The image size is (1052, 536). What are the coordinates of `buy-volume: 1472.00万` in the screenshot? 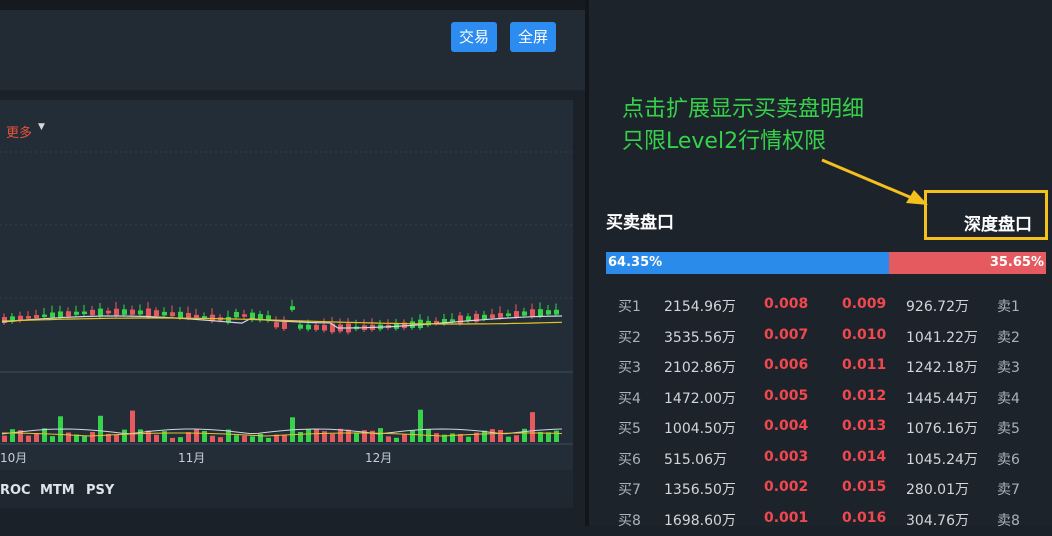 It's located at (700, 398).